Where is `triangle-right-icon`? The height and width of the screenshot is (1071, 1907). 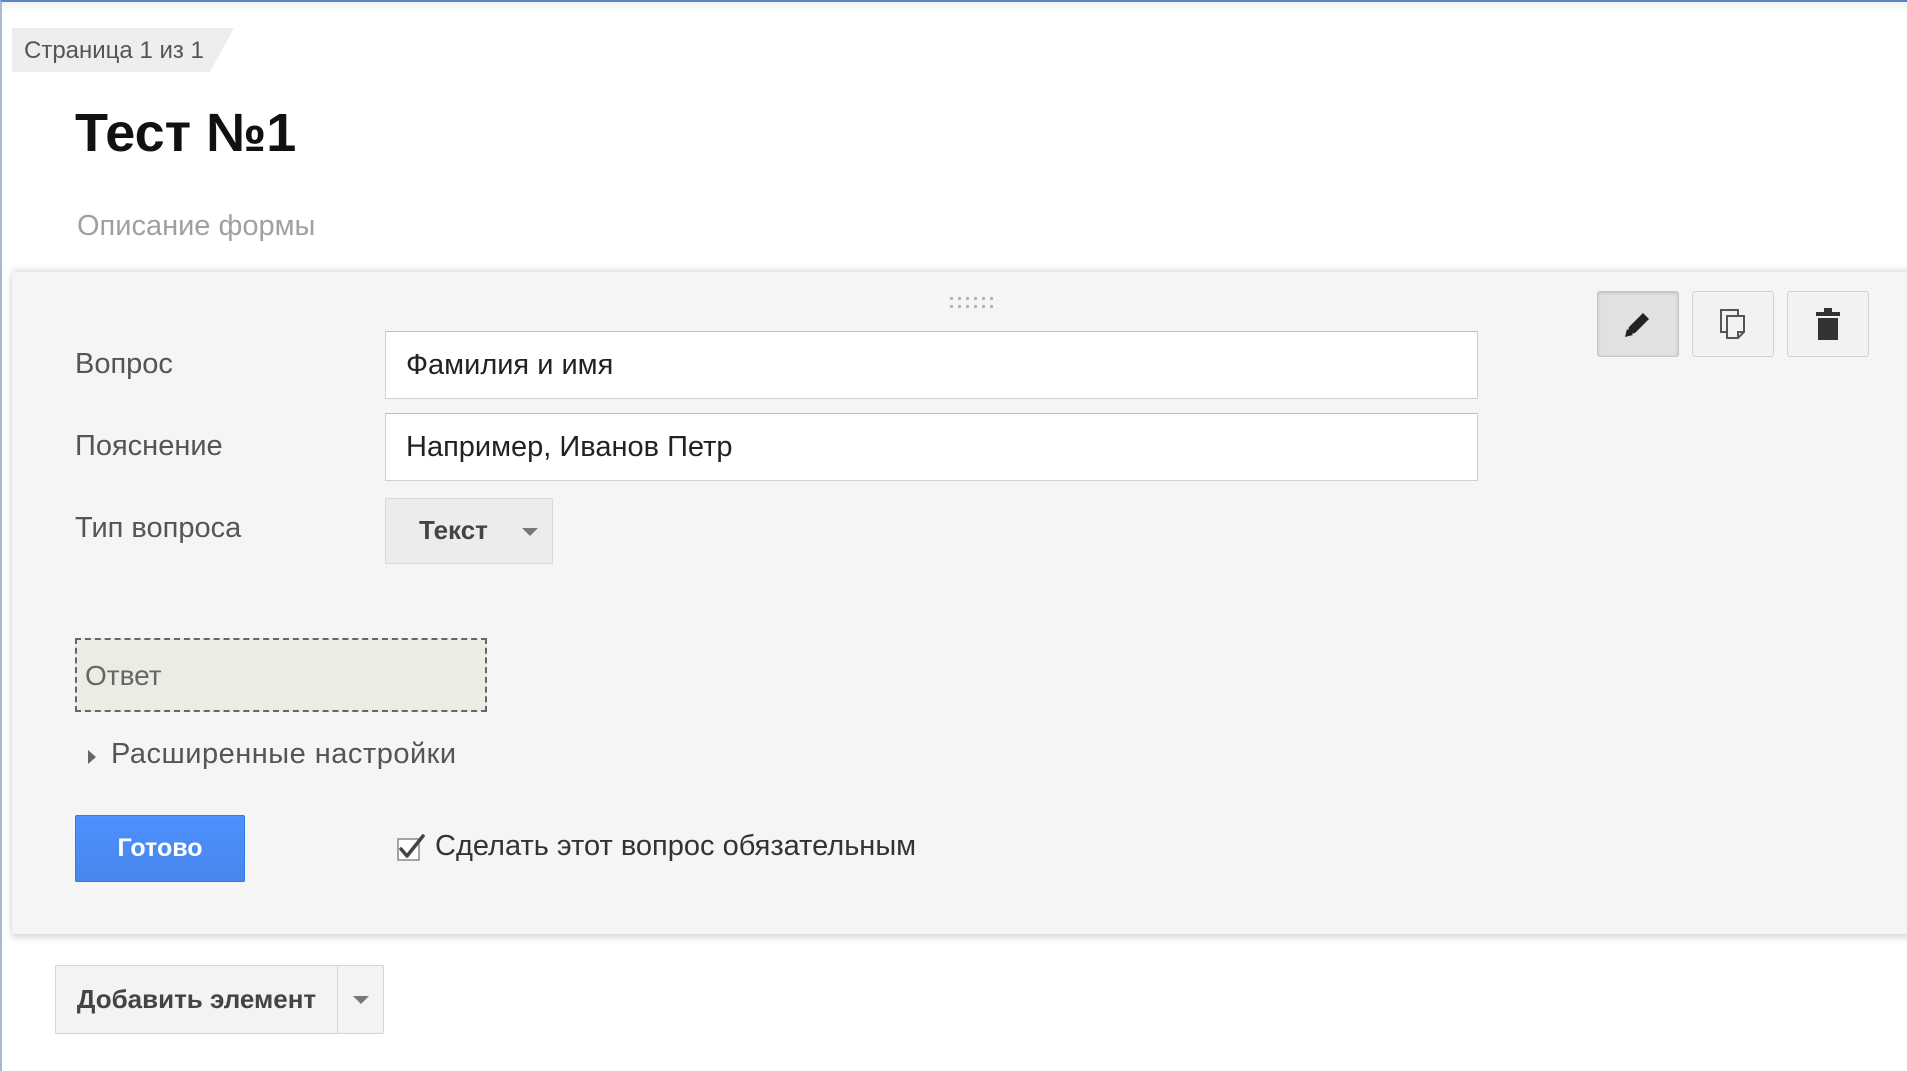
triangle-right-icon is located at coordinates (92, 757).